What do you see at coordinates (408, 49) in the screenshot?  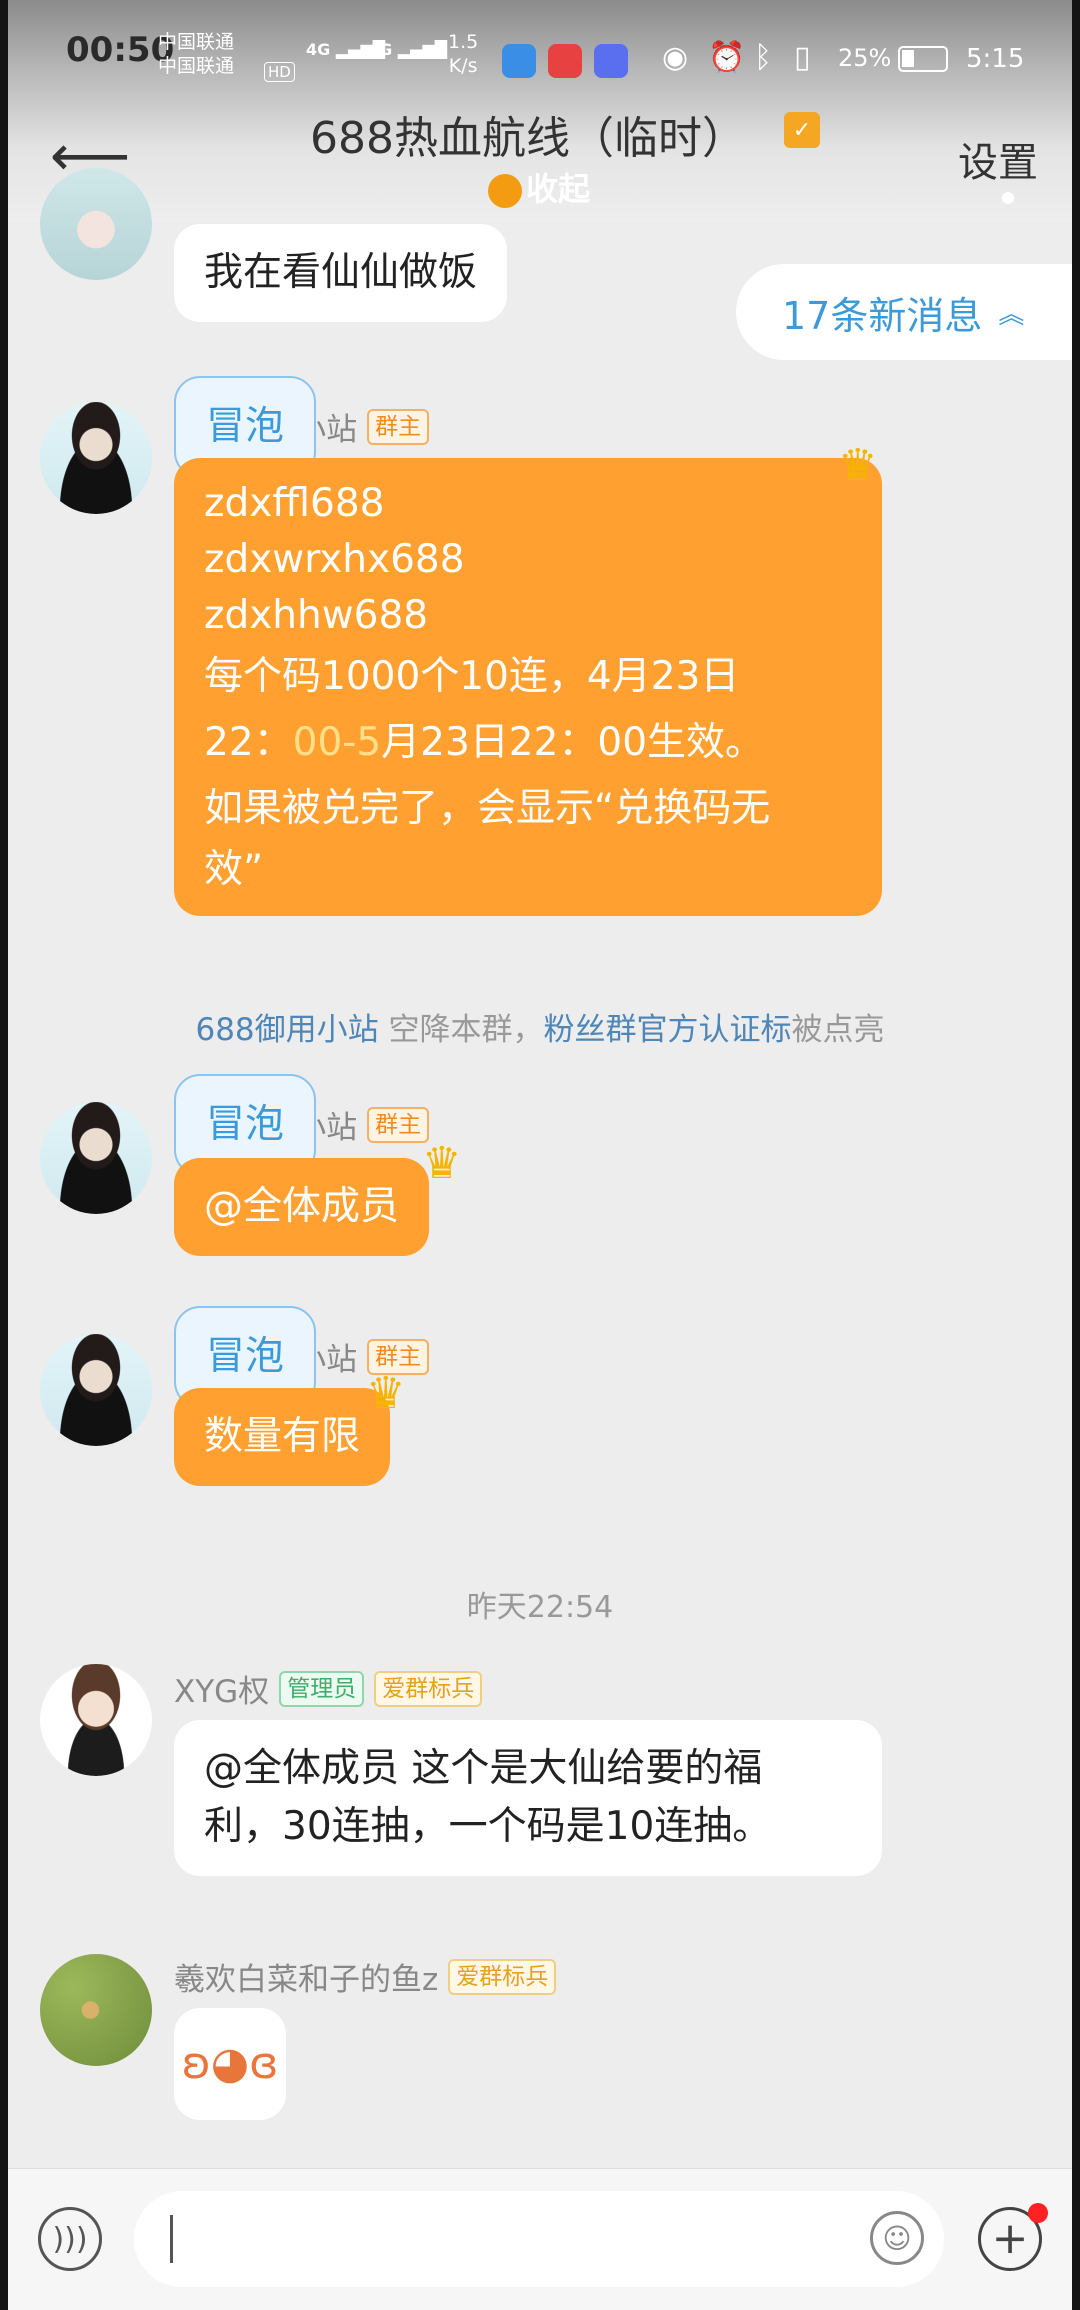 I see `signal-icon-2: 4G ▂▄▆█` at bounding box center [408, 49].